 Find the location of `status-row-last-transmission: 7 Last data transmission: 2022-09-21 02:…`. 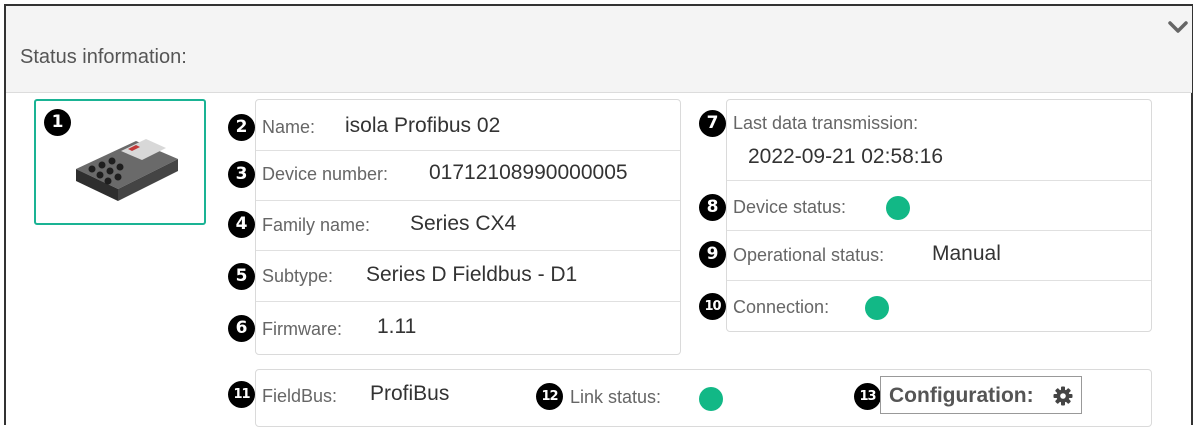

status-row-last-transmission: 7 Last data transmission: 2022-09-21 02:… is located at coordinates (925, 140).